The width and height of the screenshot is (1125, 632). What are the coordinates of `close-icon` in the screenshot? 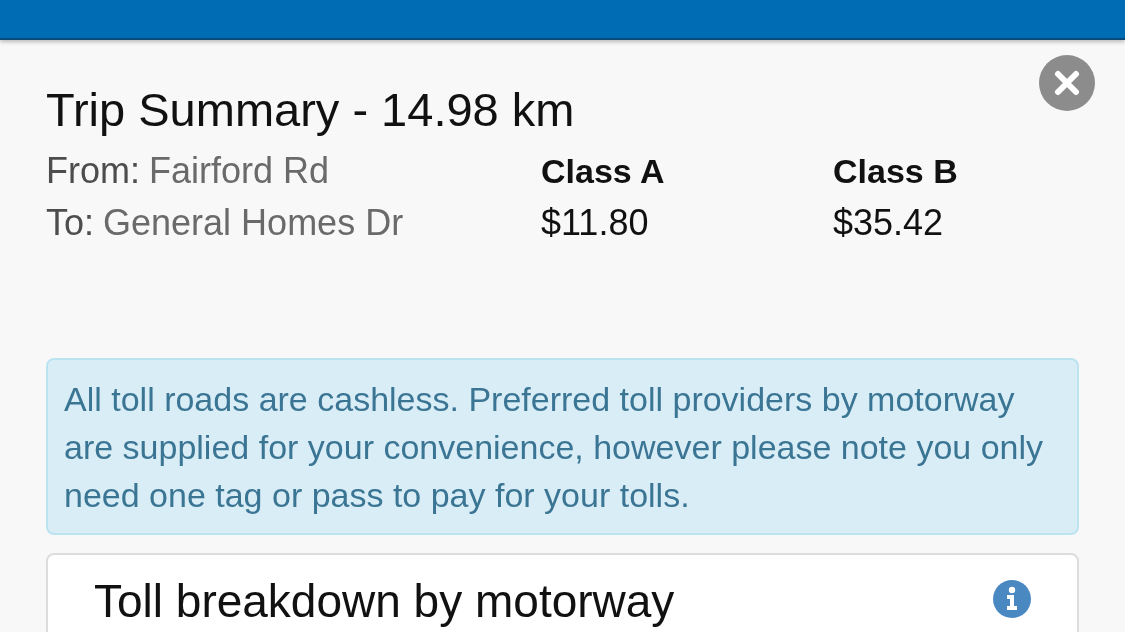 It's located at (1067, 83).